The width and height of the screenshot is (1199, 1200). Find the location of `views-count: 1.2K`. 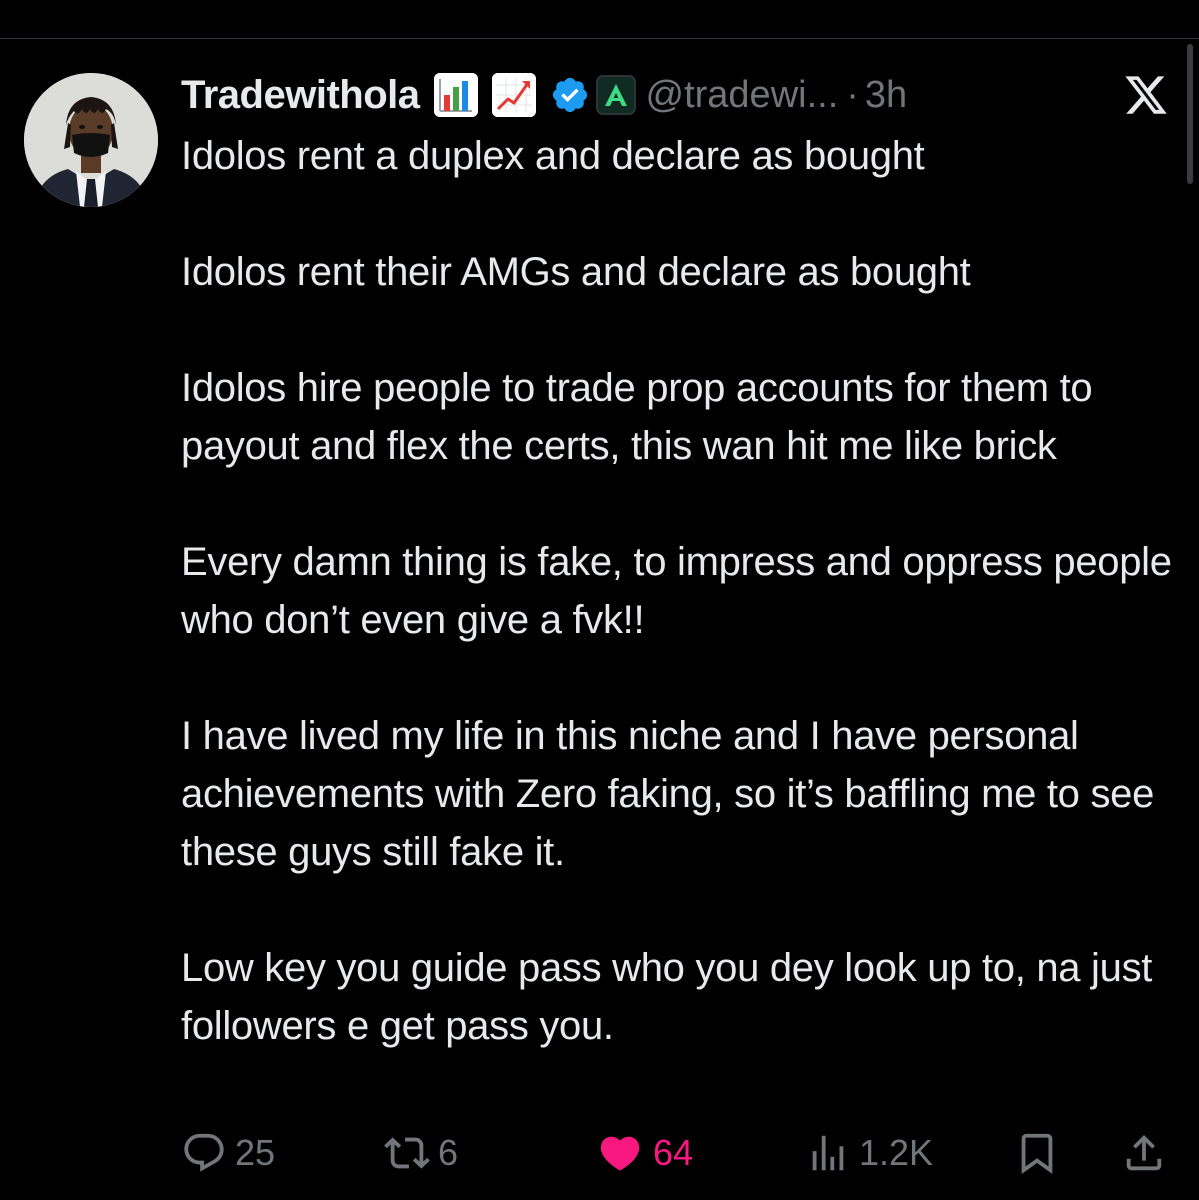

views-count: 1.2K is located at coordinates (896, 1152).